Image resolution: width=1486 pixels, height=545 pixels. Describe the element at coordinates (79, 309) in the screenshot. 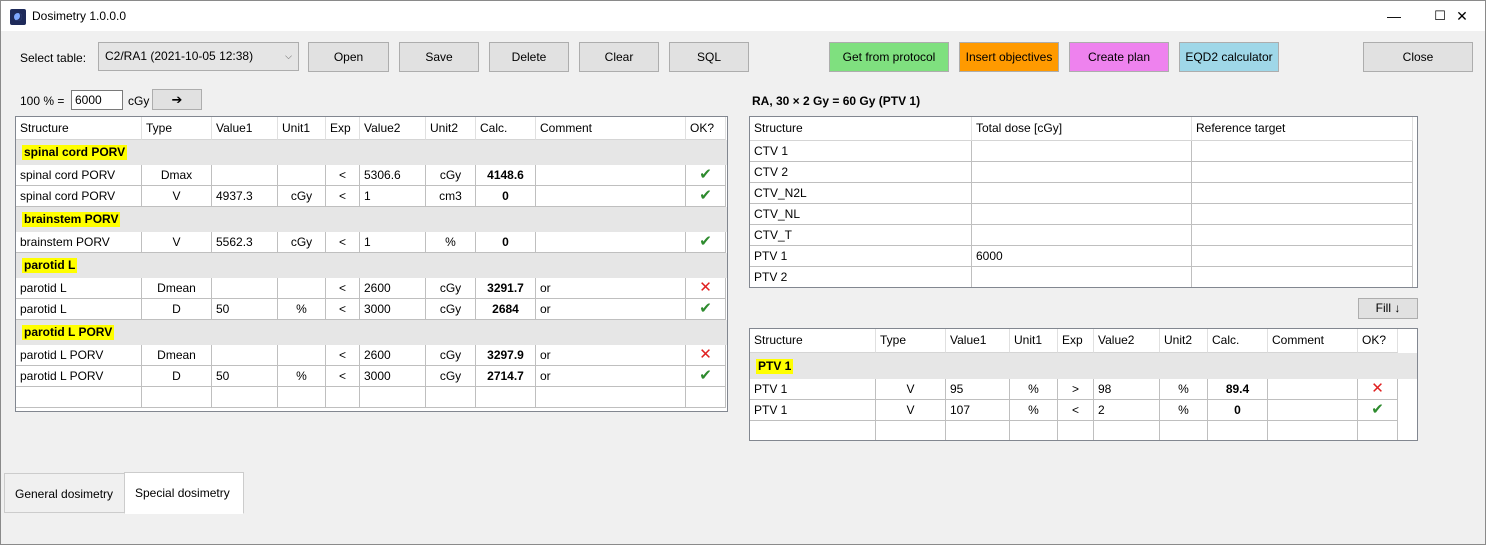

I see `table-cell: parotid L` at that location.